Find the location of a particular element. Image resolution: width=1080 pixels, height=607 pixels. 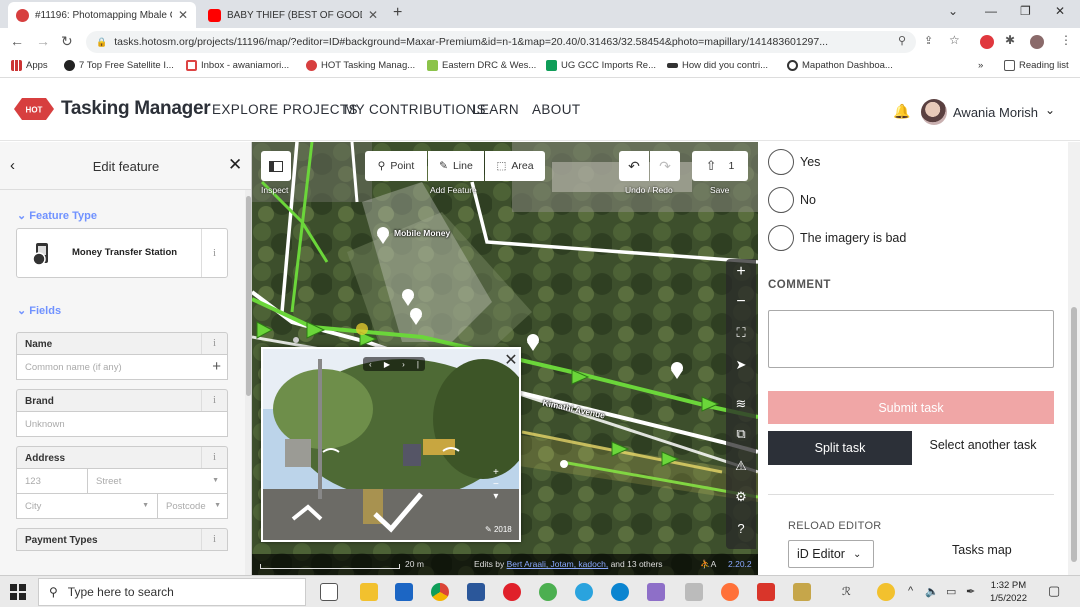

radio-option-no: No is located at coordinates (792, 200).